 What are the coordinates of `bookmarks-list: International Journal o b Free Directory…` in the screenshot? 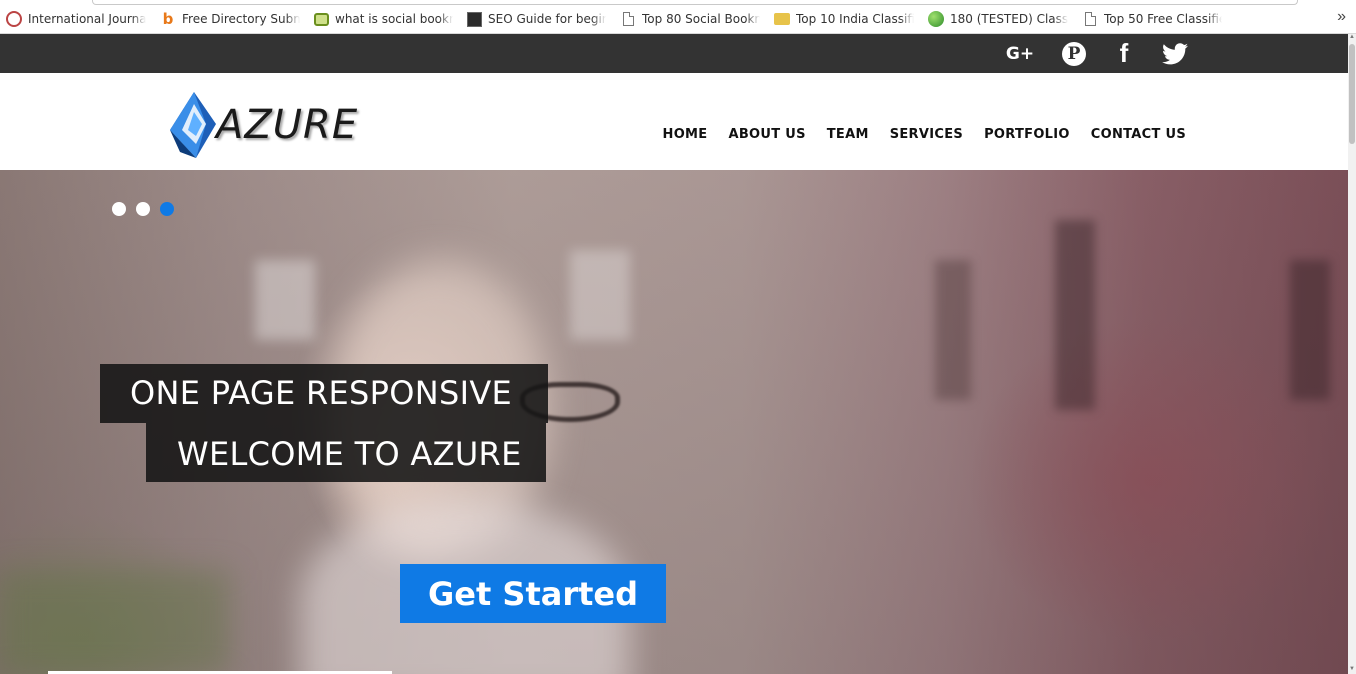 It's located at (615, 19).